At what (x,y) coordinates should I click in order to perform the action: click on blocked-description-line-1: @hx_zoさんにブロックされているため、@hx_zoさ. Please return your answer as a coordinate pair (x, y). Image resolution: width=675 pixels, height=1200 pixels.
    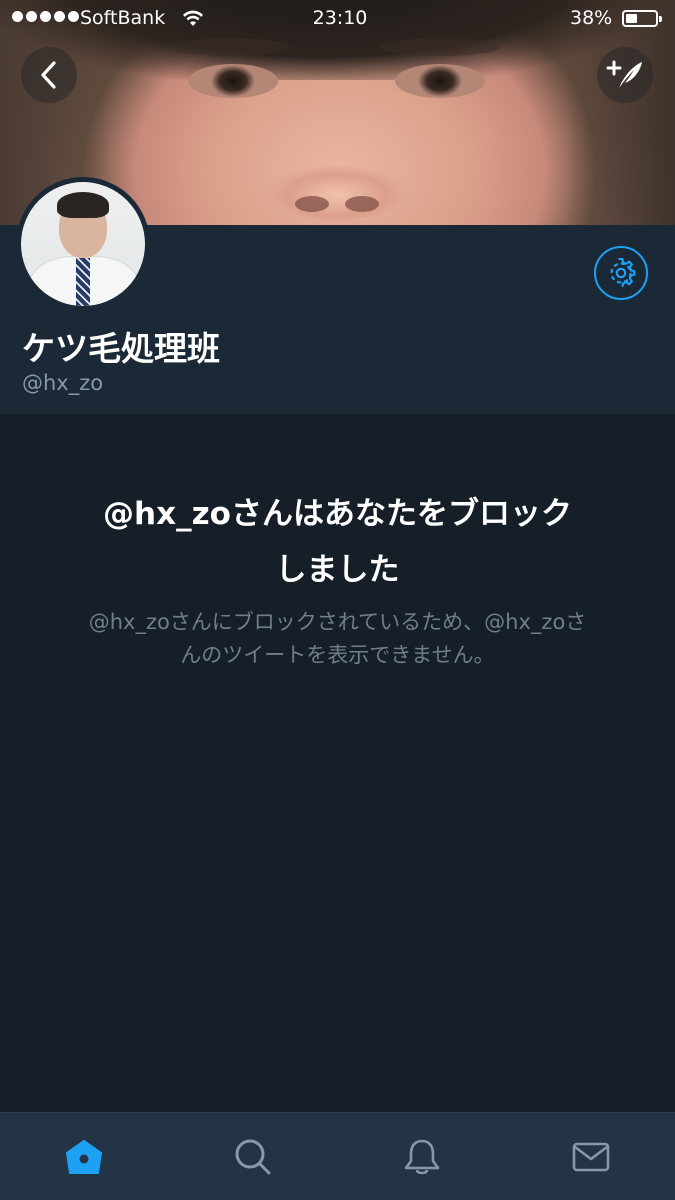
    Looking at the image, I should click on (337, 622).